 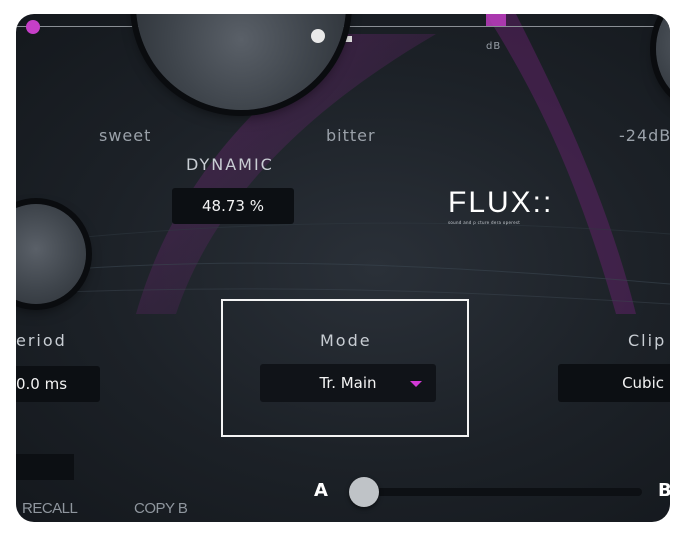 What do you see at coordinates (644, 135) in the screenshot?
I see `right-knob-left-label: -24dB` at bounding box center [644, 135].